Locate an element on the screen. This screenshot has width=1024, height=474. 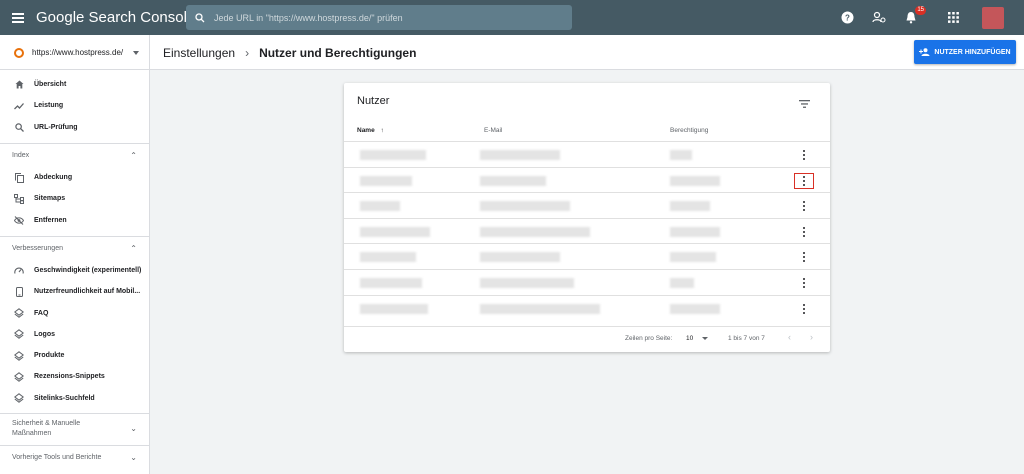
section-title: Sicherheit & Manuelle Maßnahmen is located at coordinates (46, 429).